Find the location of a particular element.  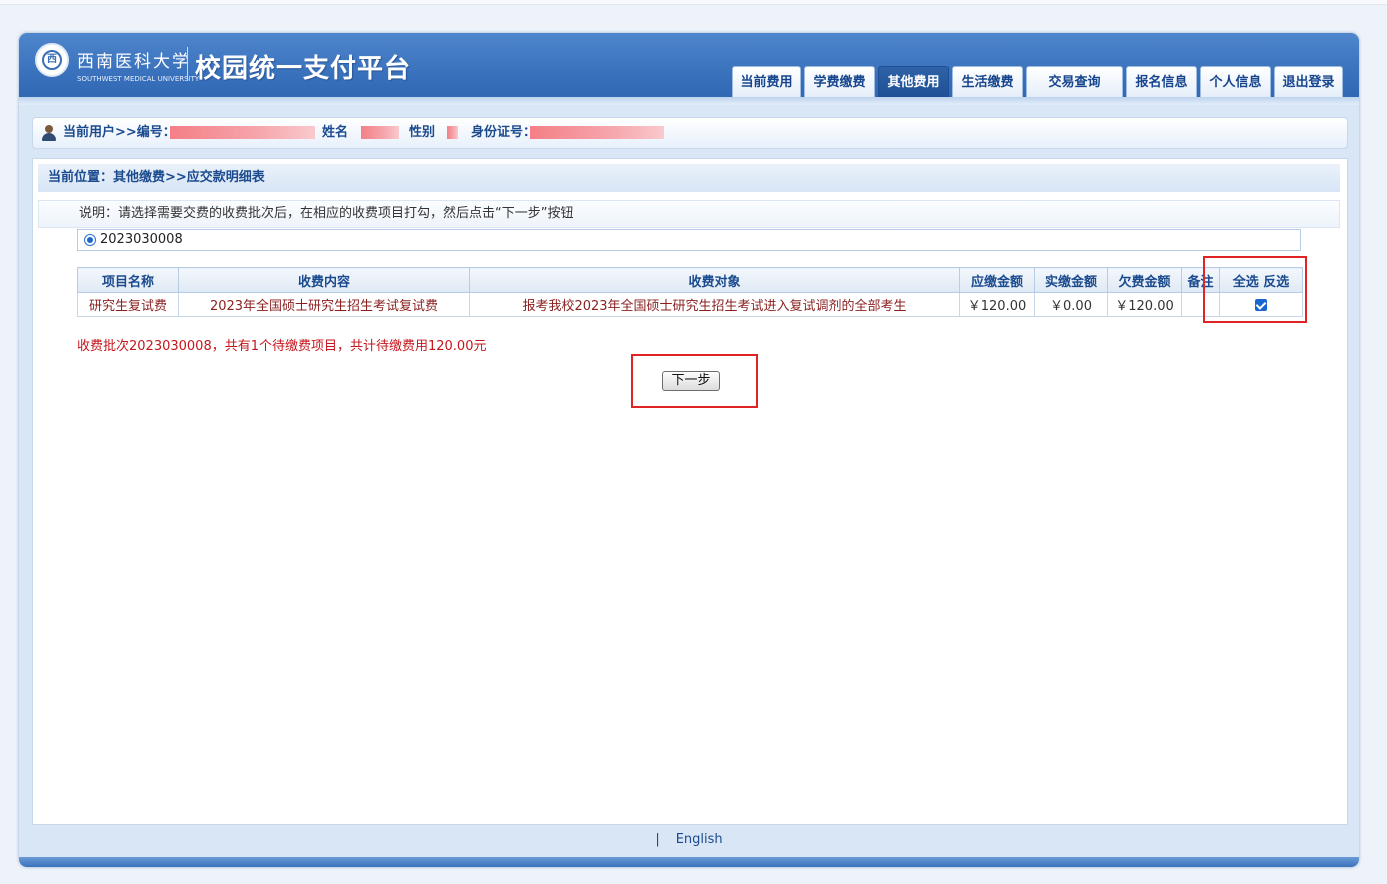

header-amount-owed: 欠费金额 is located at coordinates (1144, 280).